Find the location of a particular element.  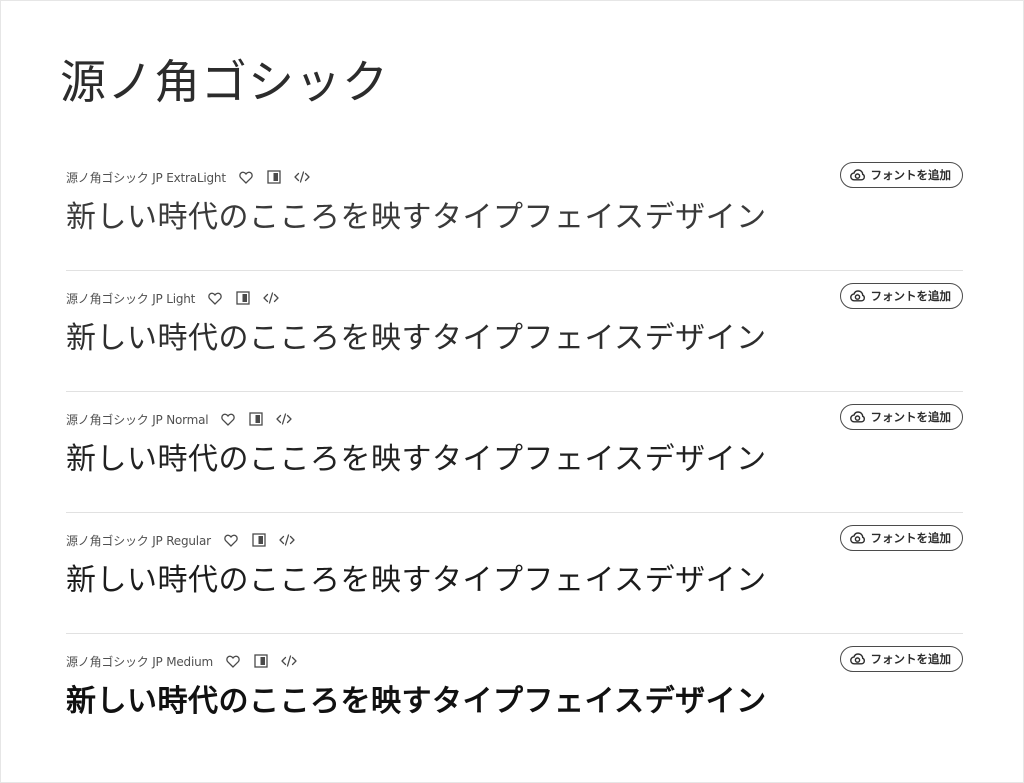

font-meta: 源ノ角ゴシック JP Medium is located at coordinates (181, 661).